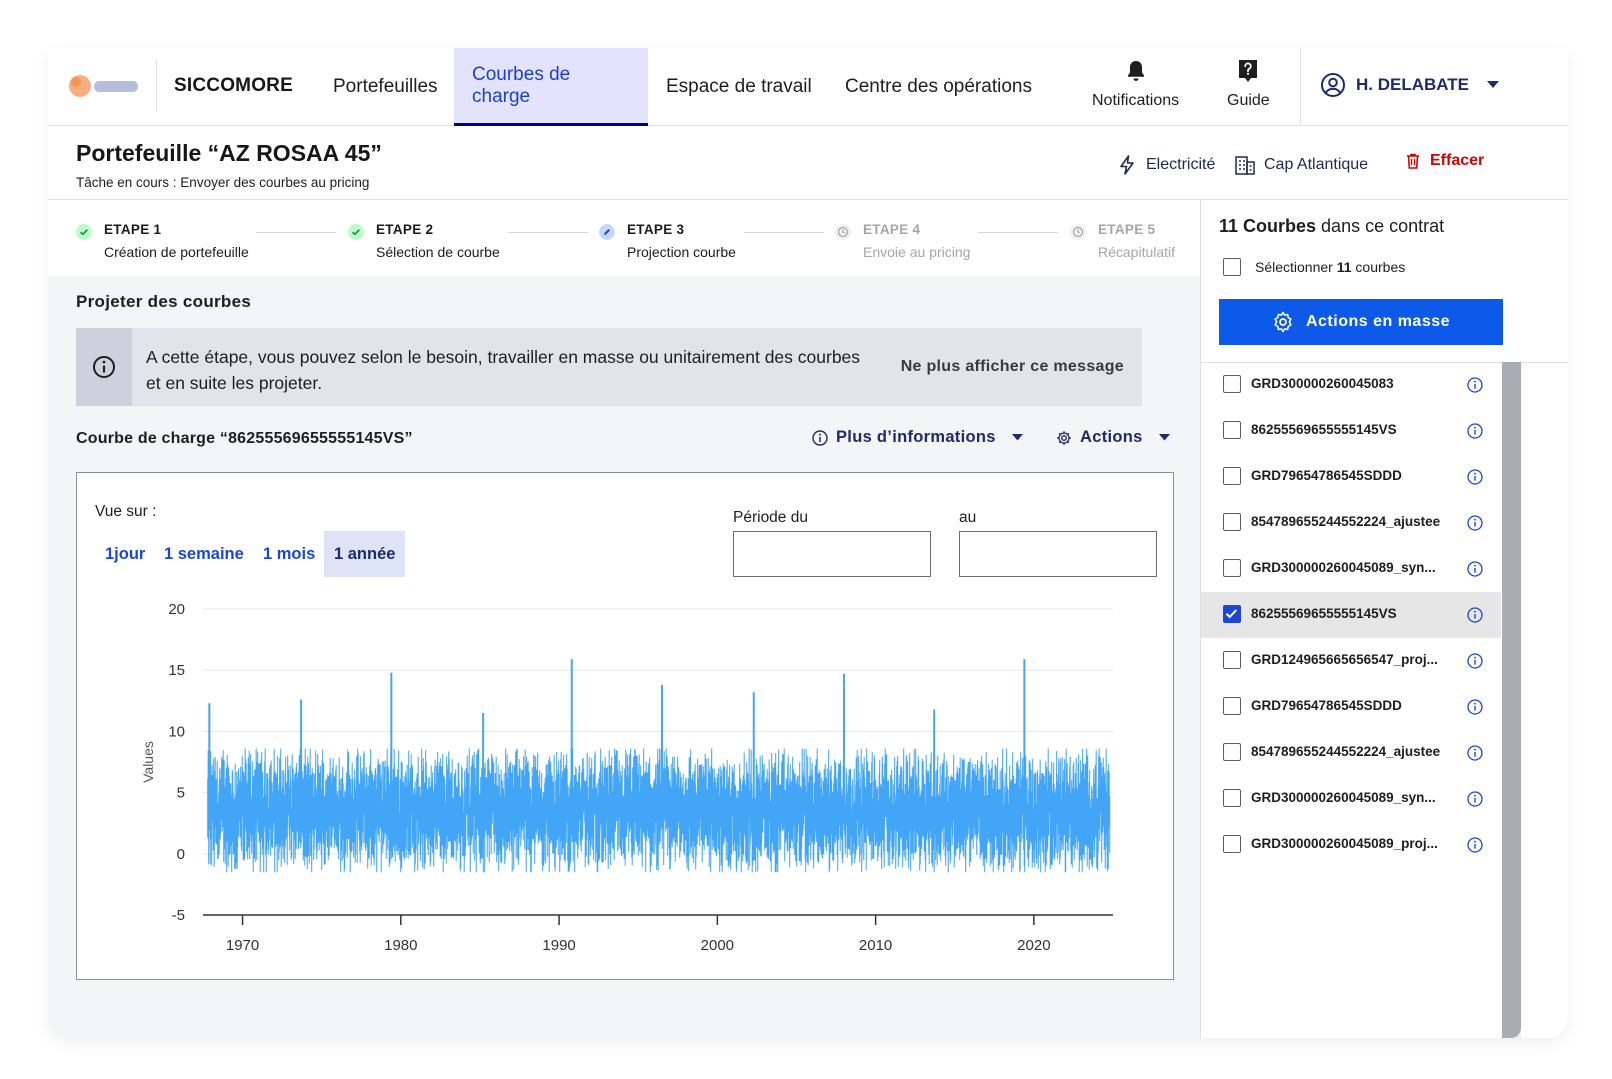  What do you see at coordinates (558, 945) in the screenshot?
I see `x-tick-label: 1990` at bounding box center [558, 945].